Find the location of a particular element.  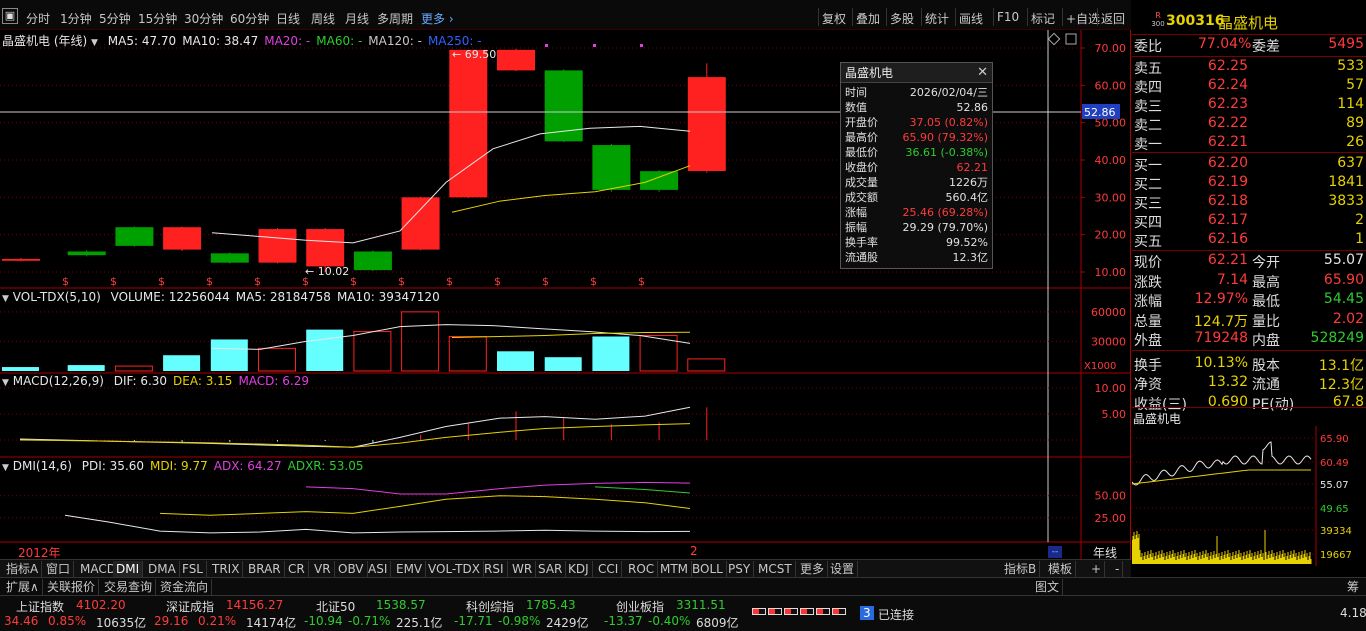

tab-20: BOLL is located at coordinates (708, 569).